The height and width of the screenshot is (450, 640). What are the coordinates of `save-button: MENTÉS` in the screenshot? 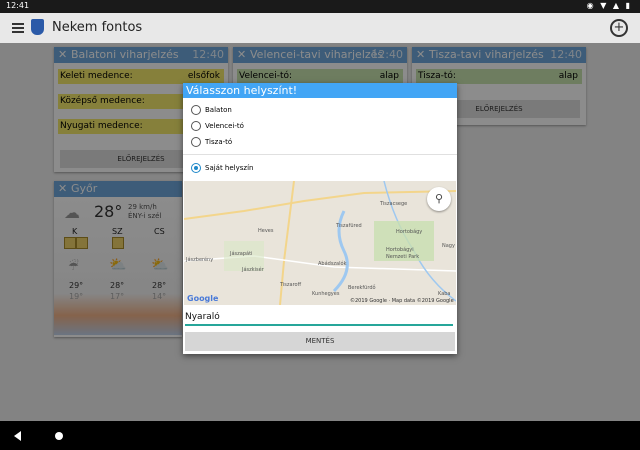 It's located at (320, 341).